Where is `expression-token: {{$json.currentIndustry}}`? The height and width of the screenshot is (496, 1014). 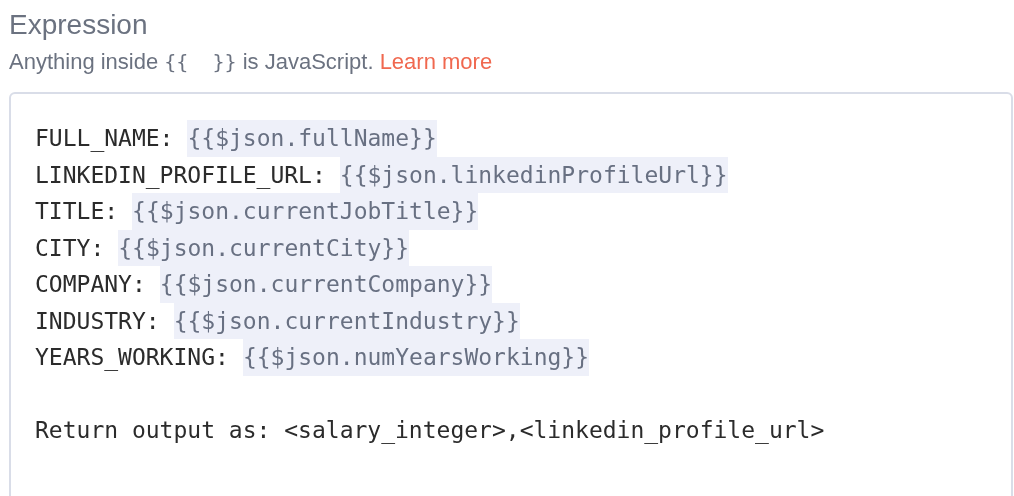
expression-token: {{$json.currentIndustry}} is located at coordinates (346, 320).